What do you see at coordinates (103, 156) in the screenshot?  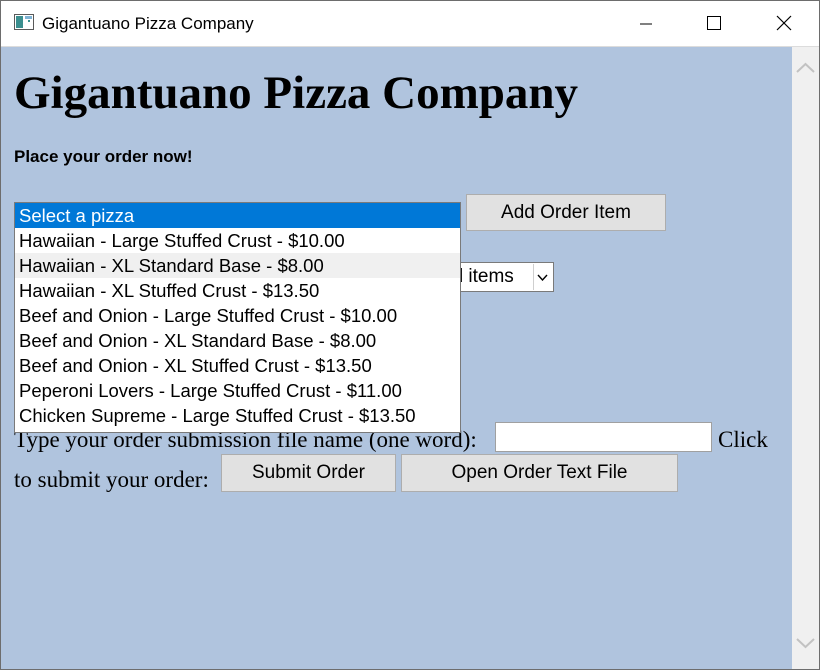 I see `page-subtitle: Place your order now!` at bounding box center [103, 156].